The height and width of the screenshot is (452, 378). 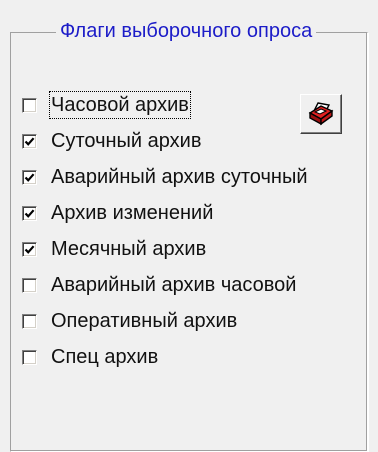 I want to click on checkbox-label: Архив изменений, so click(x=132, y=213).